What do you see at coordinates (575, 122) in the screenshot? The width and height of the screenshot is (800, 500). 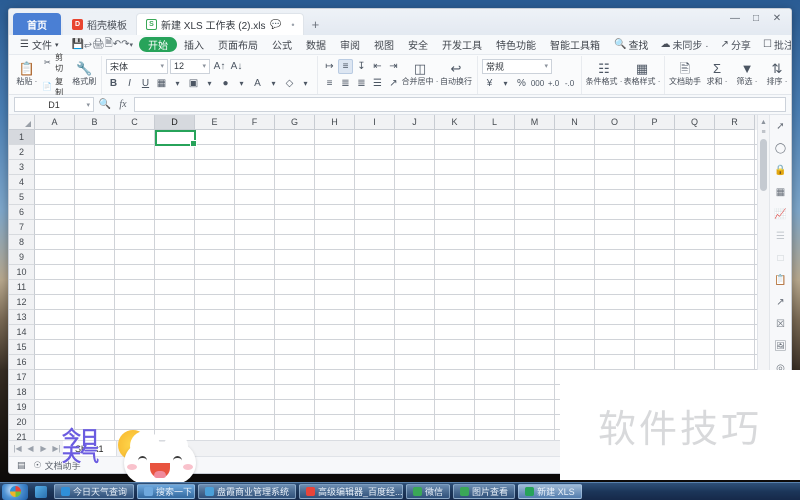 I see `column-header-N: N` at bounding box center [575, 122].